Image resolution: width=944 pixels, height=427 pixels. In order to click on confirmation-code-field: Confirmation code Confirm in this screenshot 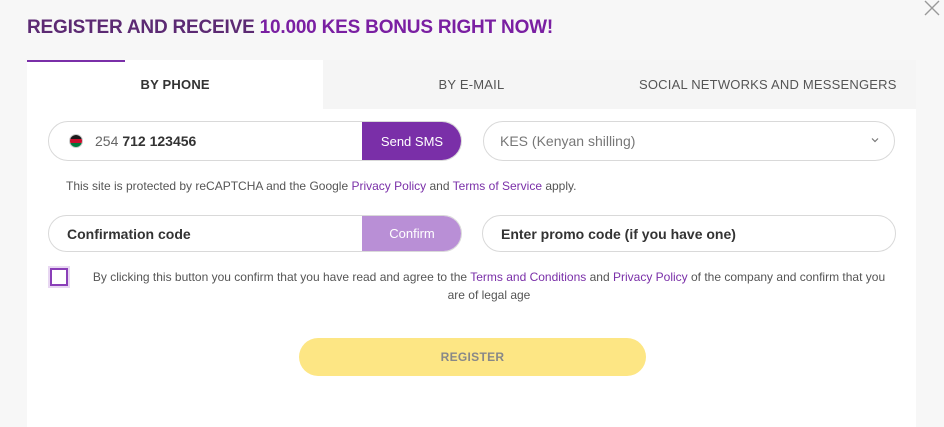, I will do `click(255, 233)`.